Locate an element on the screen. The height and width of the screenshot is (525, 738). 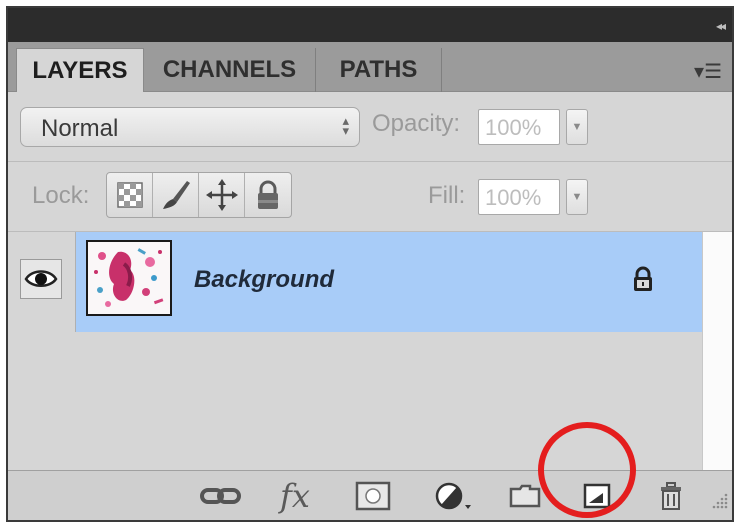
visibility-cell is located at coordinates (42, 282).